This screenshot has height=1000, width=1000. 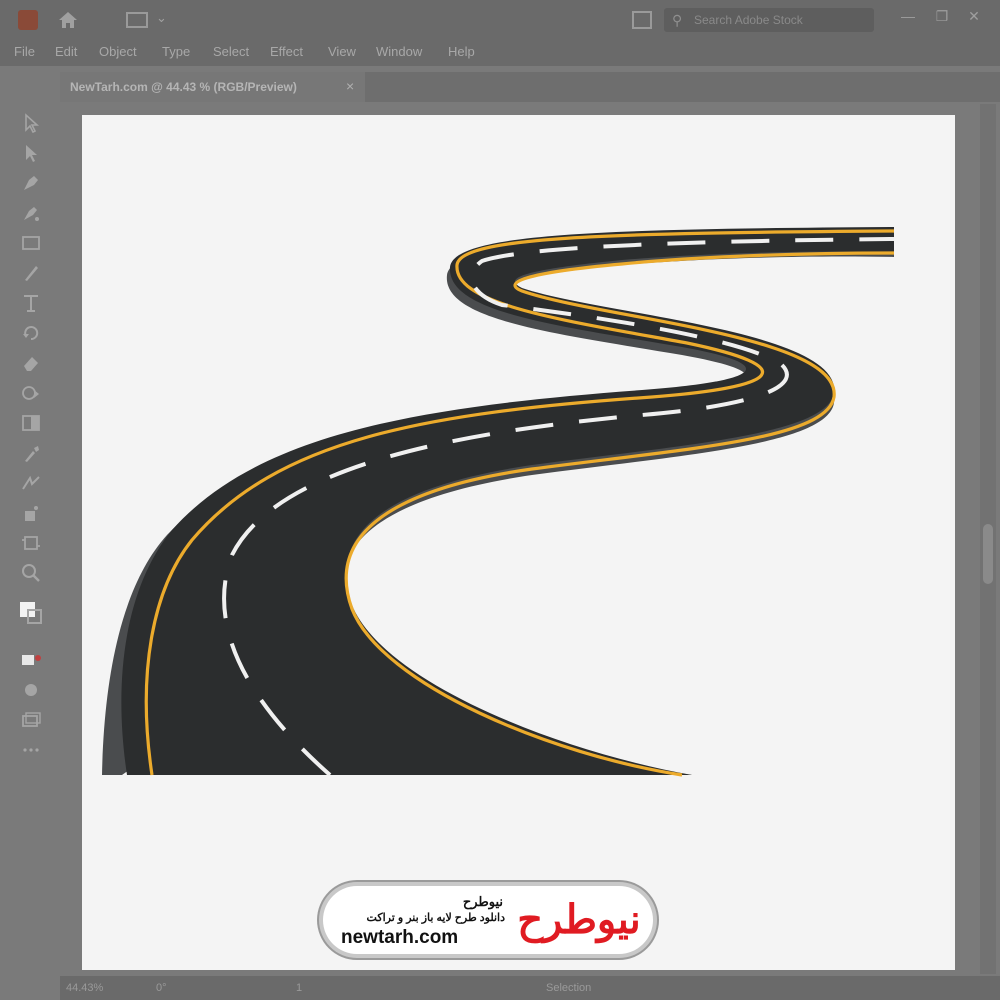 I want to click on illustrator-logo-icon, so click(x=28, y=20).